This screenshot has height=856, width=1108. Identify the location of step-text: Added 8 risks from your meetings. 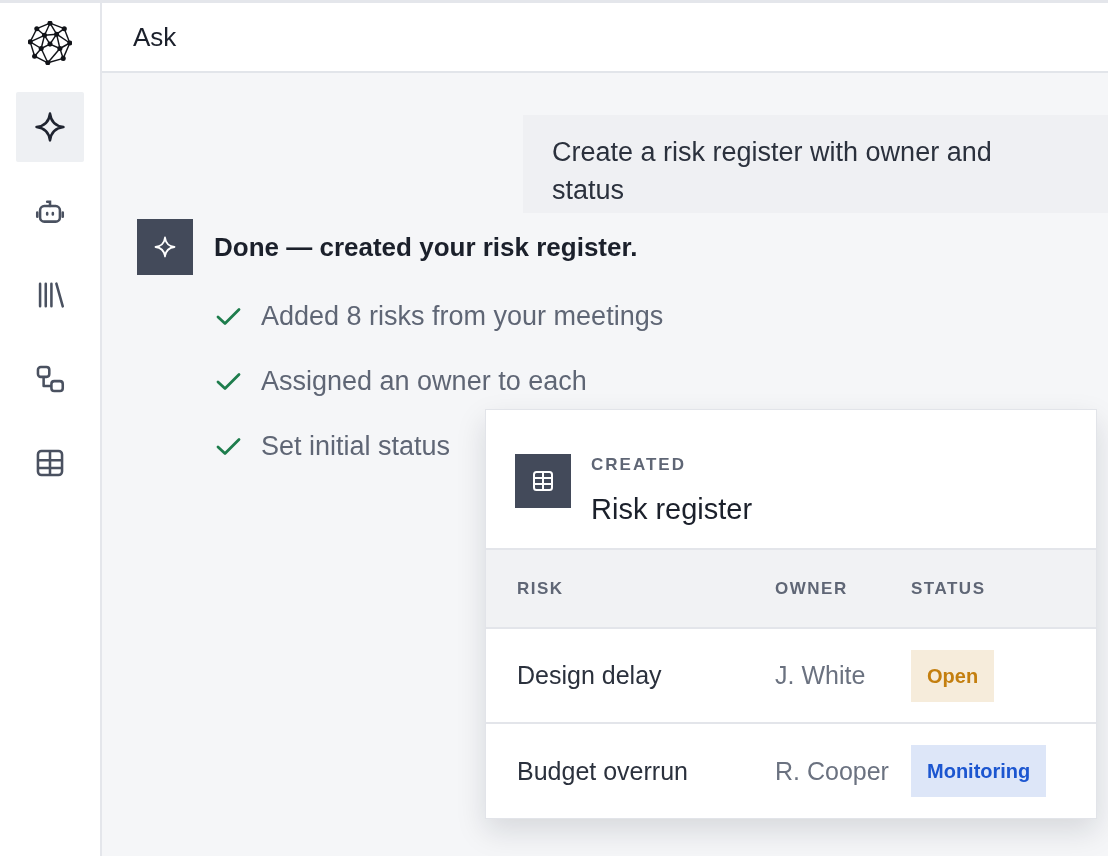
(462, 316).